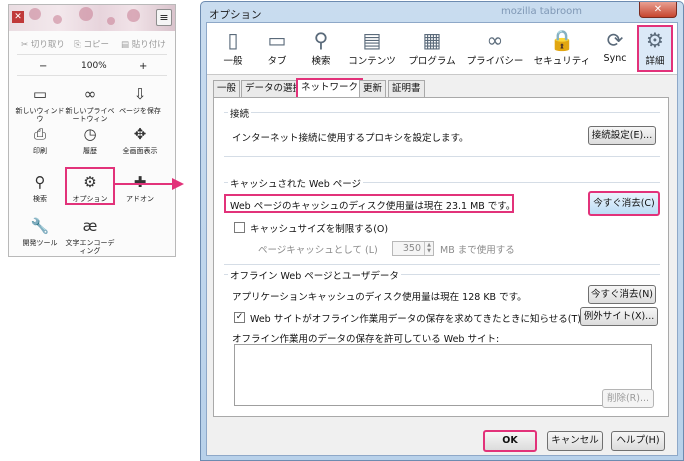 The image size is (684, 461). What do you see at coordinates (178, 184) in the screenshot?
I see `callout-arrow-head` at bounding box center [178, 184].